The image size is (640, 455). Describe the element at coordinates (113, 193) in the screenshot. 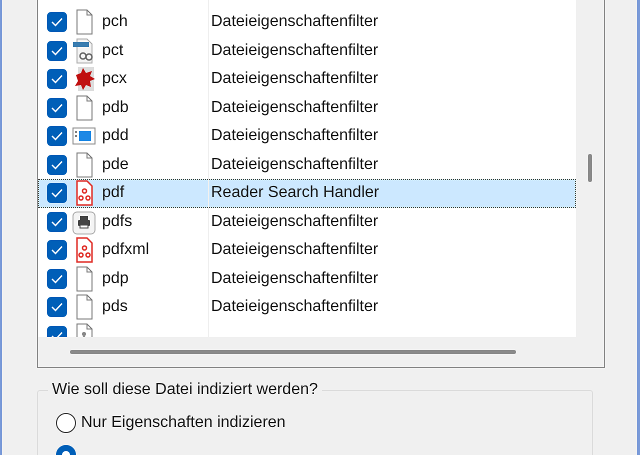

I see `extension-text: pdf` at that location.